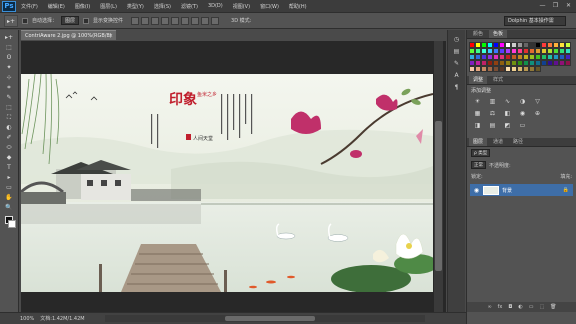 This screenshot has height=324, width=576. Describe the element at coordinates (27, 319) in the screenshot. I see `zoom-level: 100%` at that location.